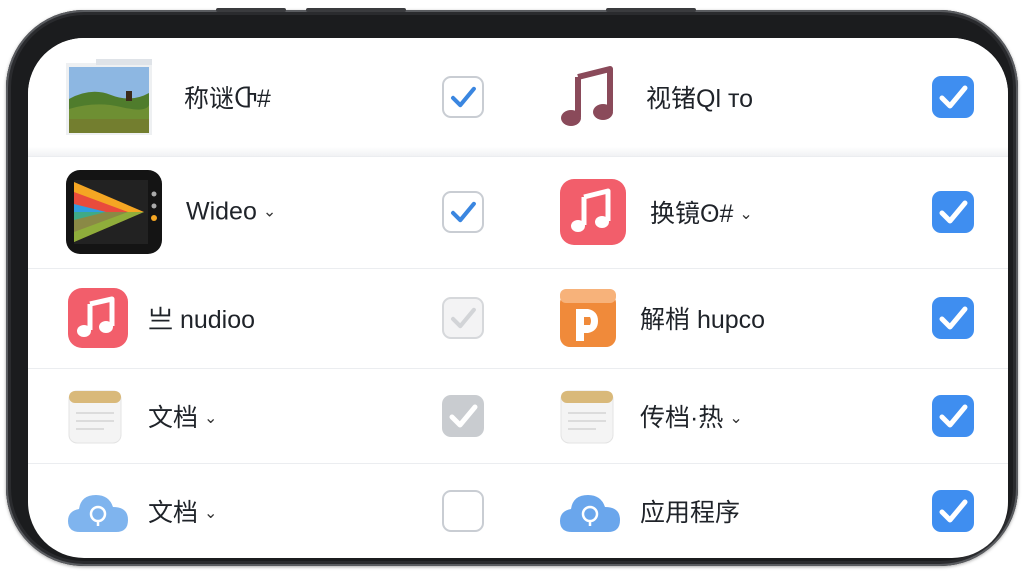 The image size is (1024, 576). What do you see at coordinates (703, 320) in the screenshot?
I see `item-label: 解梢 hupco` at bounding box center [703, 320].